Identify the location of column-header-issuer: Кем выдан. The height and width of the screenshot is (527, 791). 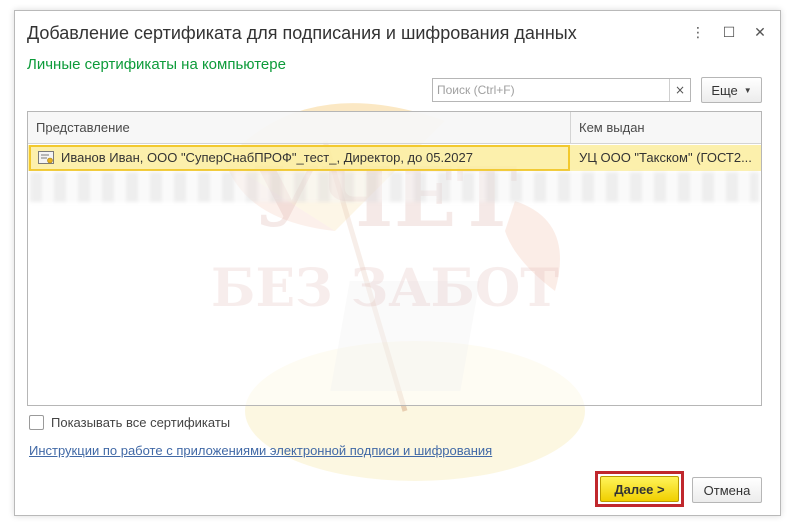
(666, 127).